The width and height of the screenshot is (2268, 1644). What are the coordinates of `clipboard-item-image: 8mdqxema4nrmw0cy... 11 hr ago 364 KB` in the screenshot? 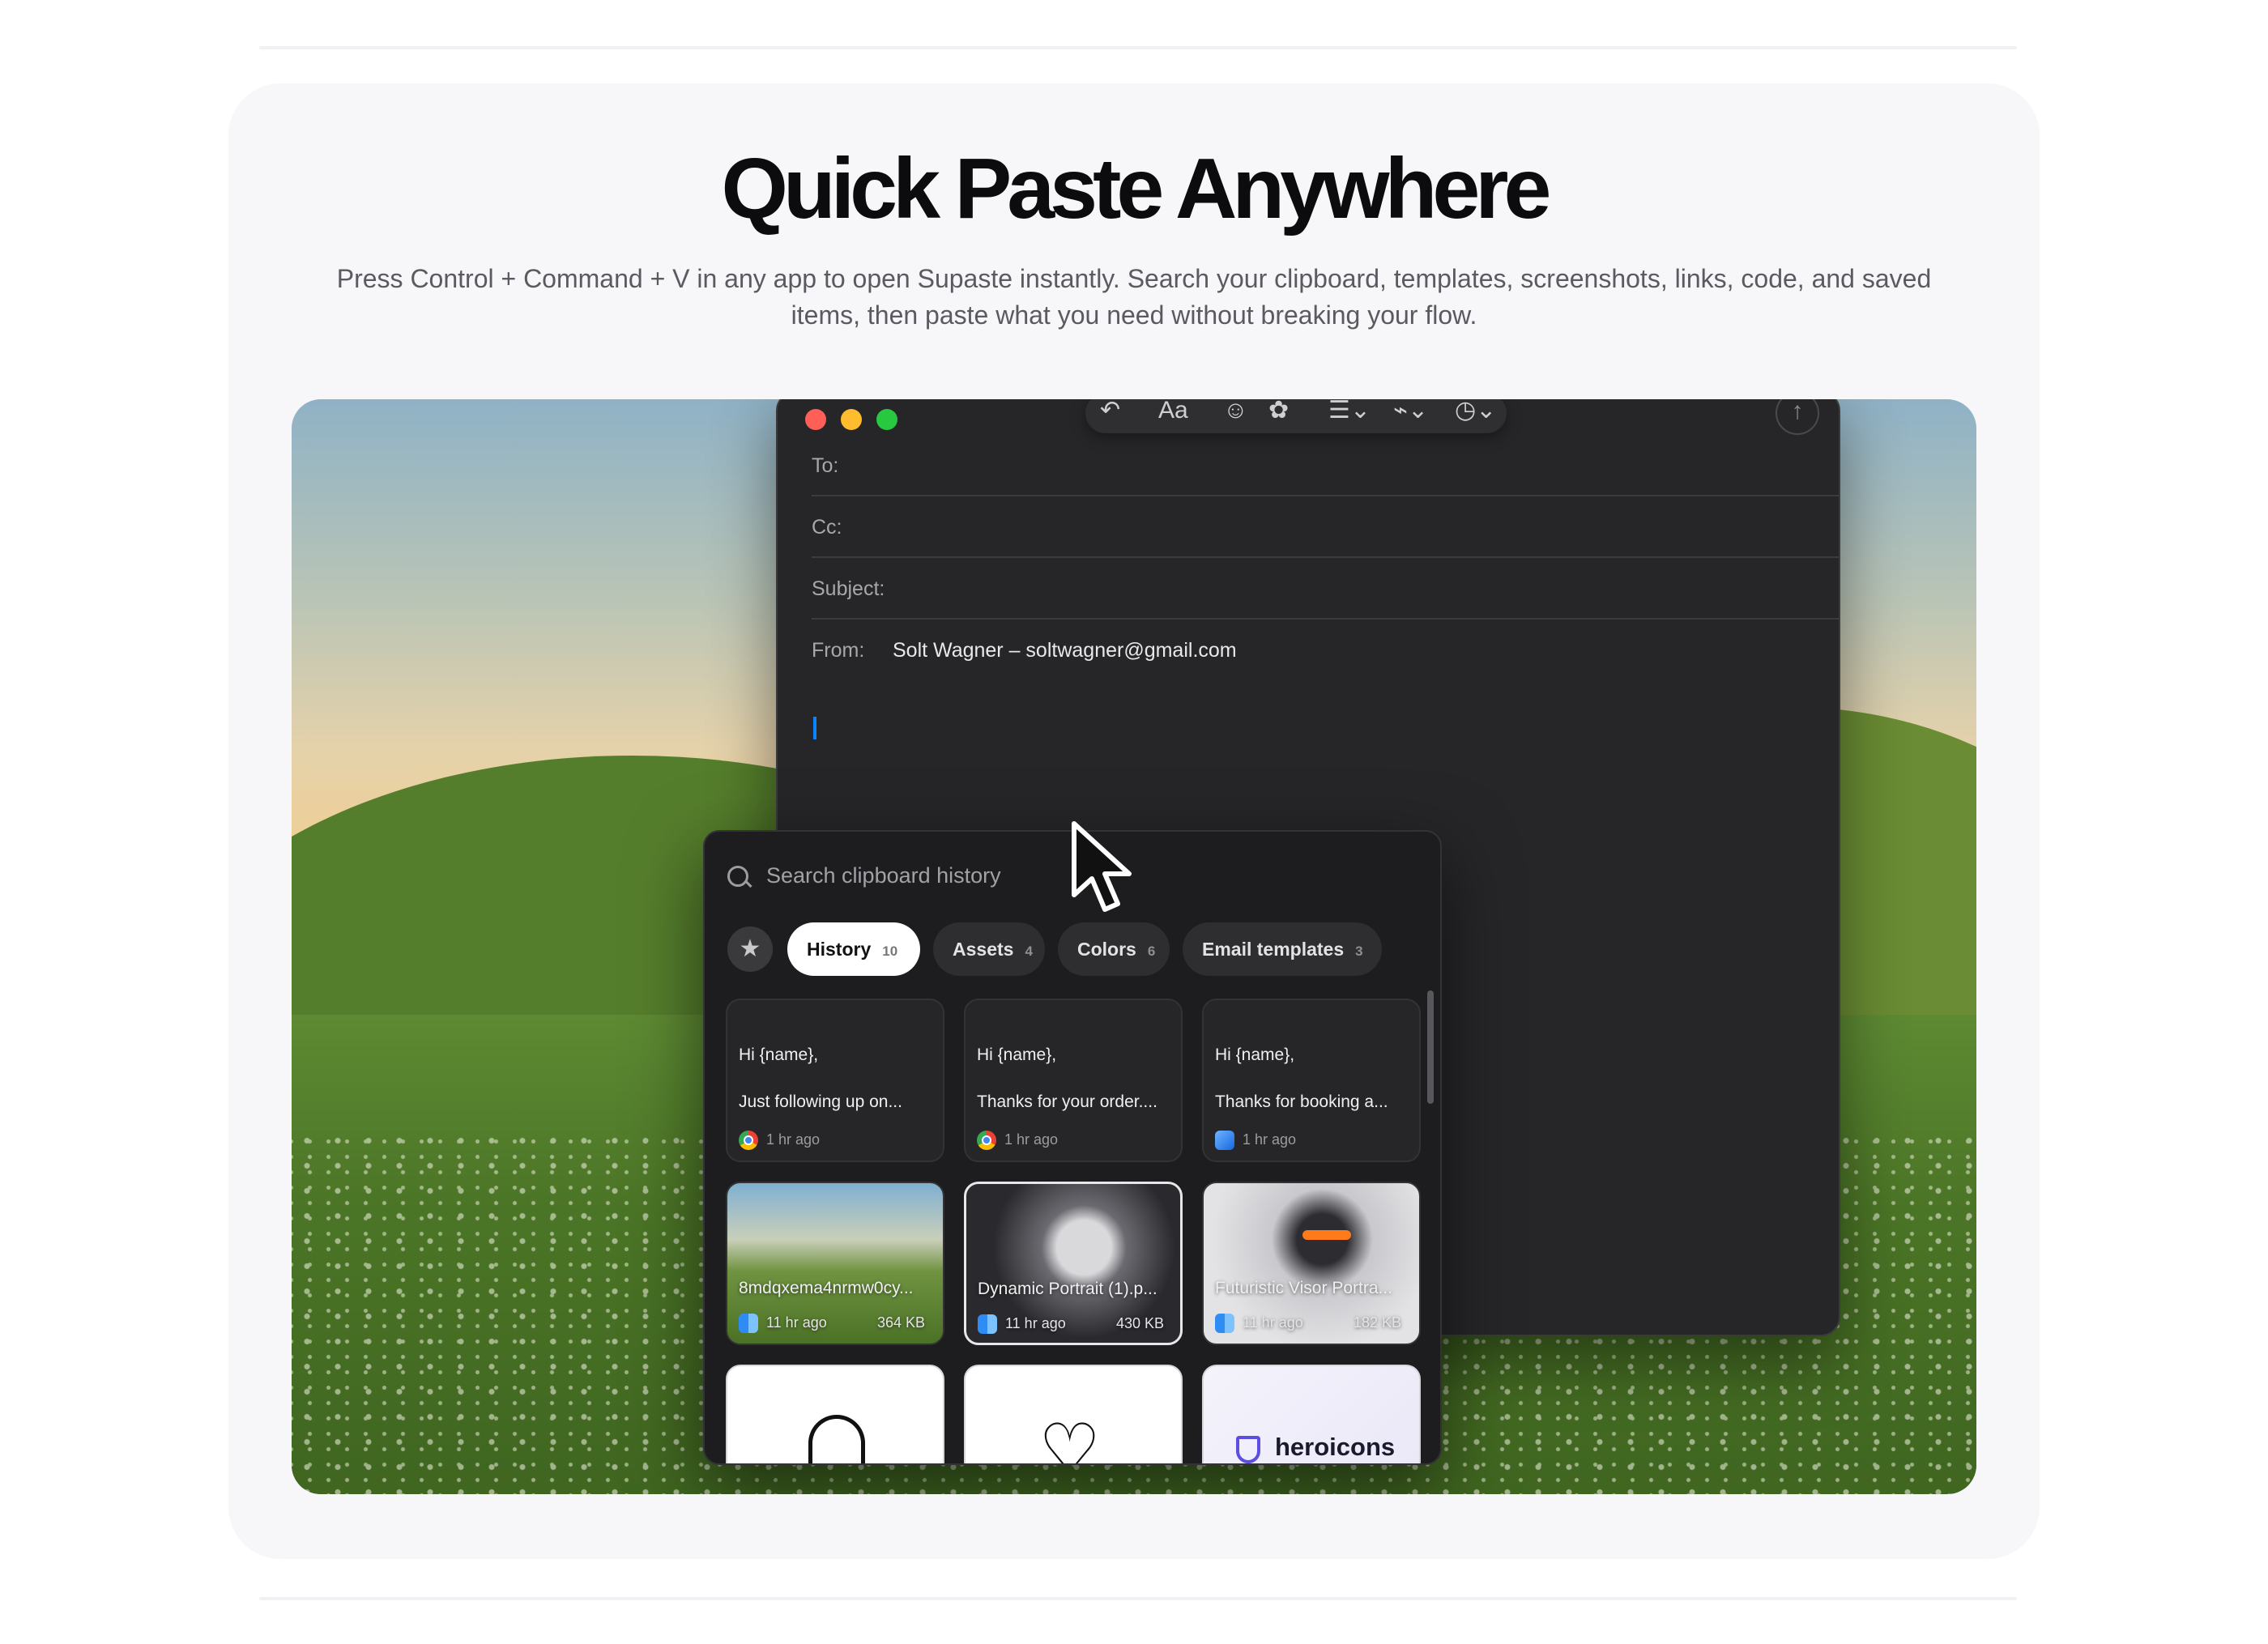 It's located at (835, 1263).